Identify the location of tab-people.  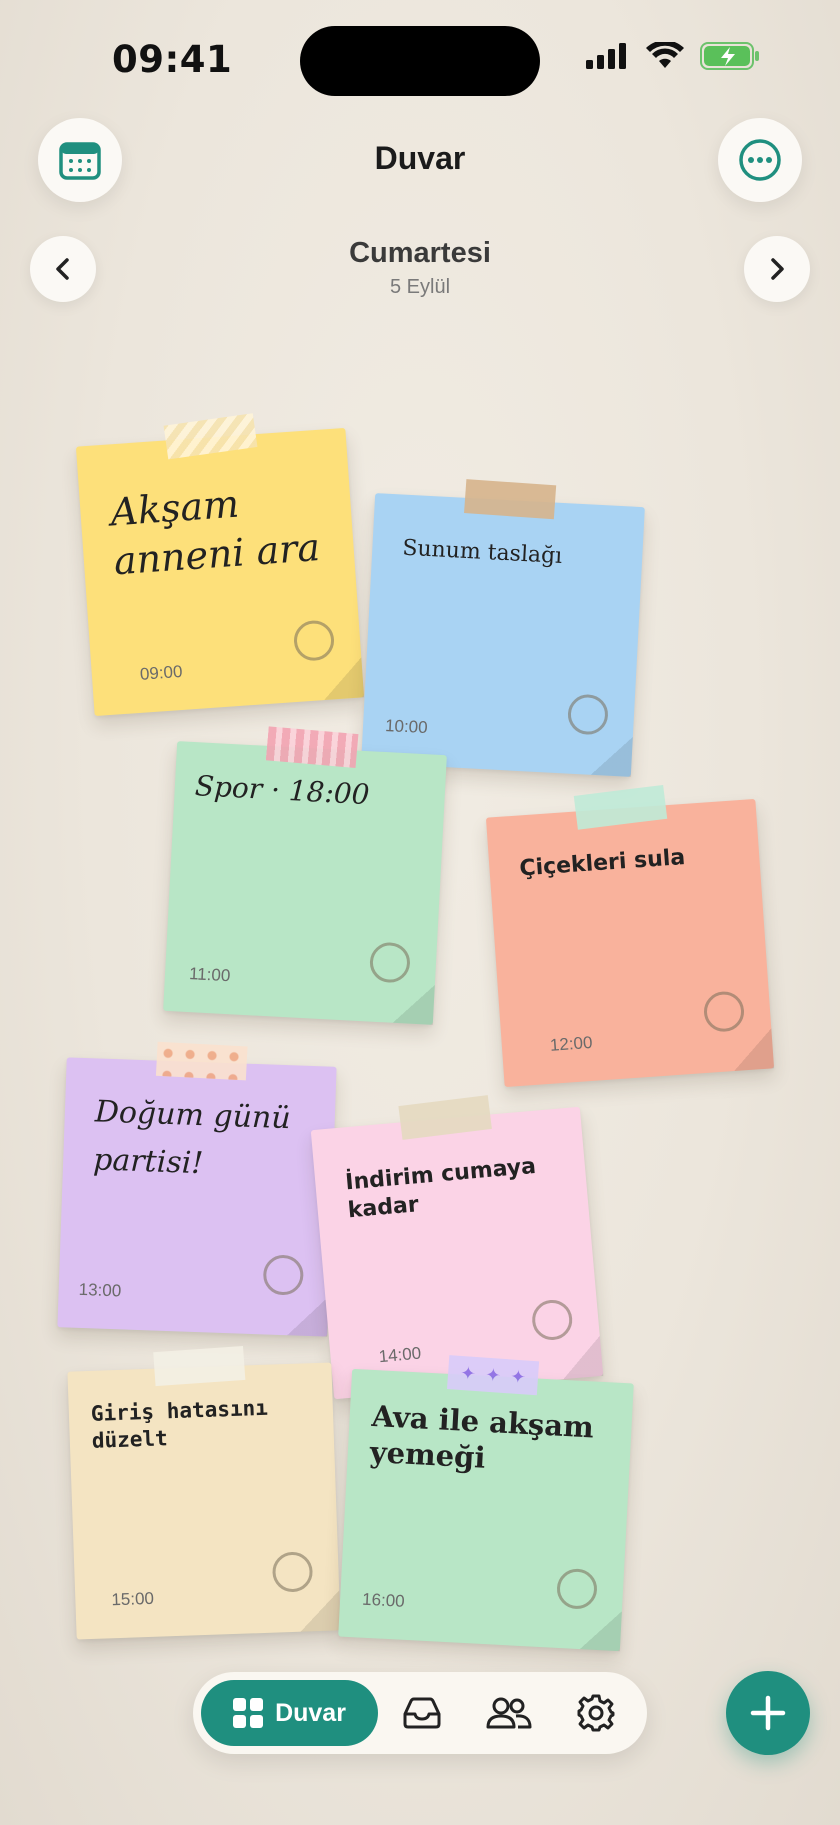
(509, 1713).